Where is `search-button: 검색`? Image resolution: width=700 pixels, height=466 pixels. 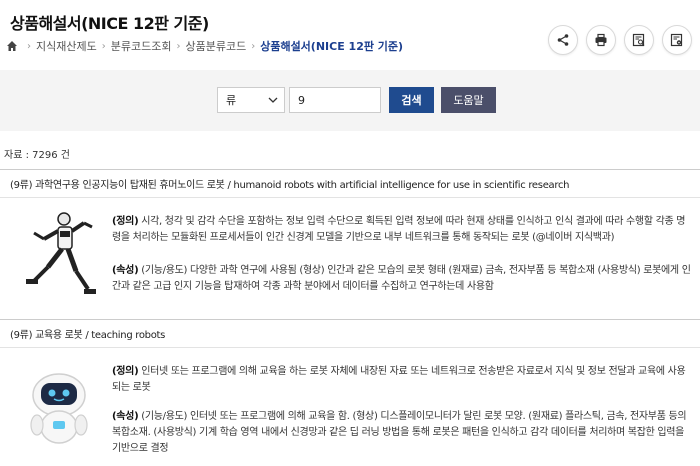
search-button: 검색 is located at coordinates (411, 100).